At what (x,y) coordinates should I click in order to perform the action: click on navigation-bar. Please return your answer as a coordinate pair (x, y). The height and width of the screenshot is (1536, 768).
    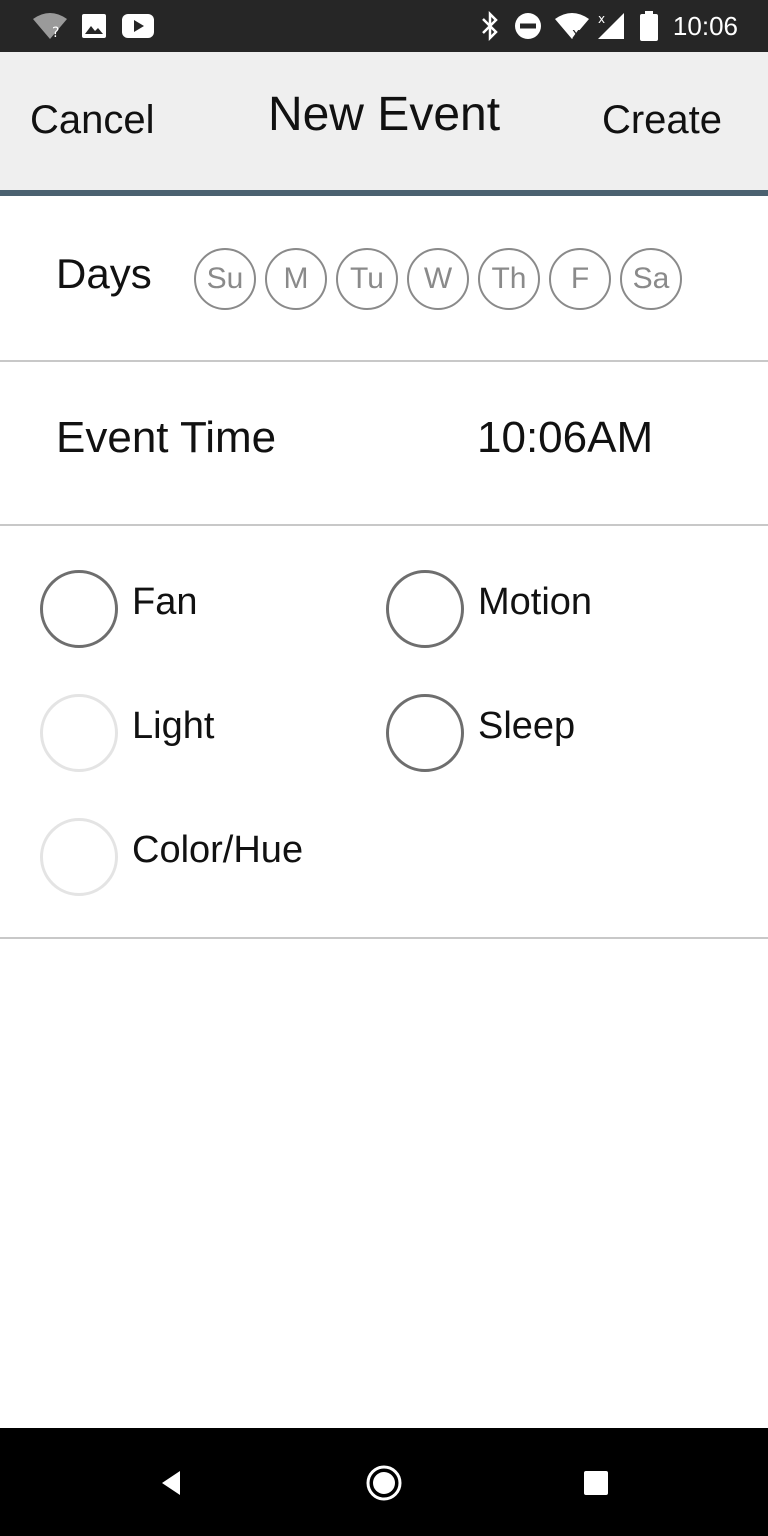
    Looking at the image, I should click on (384, 1482).